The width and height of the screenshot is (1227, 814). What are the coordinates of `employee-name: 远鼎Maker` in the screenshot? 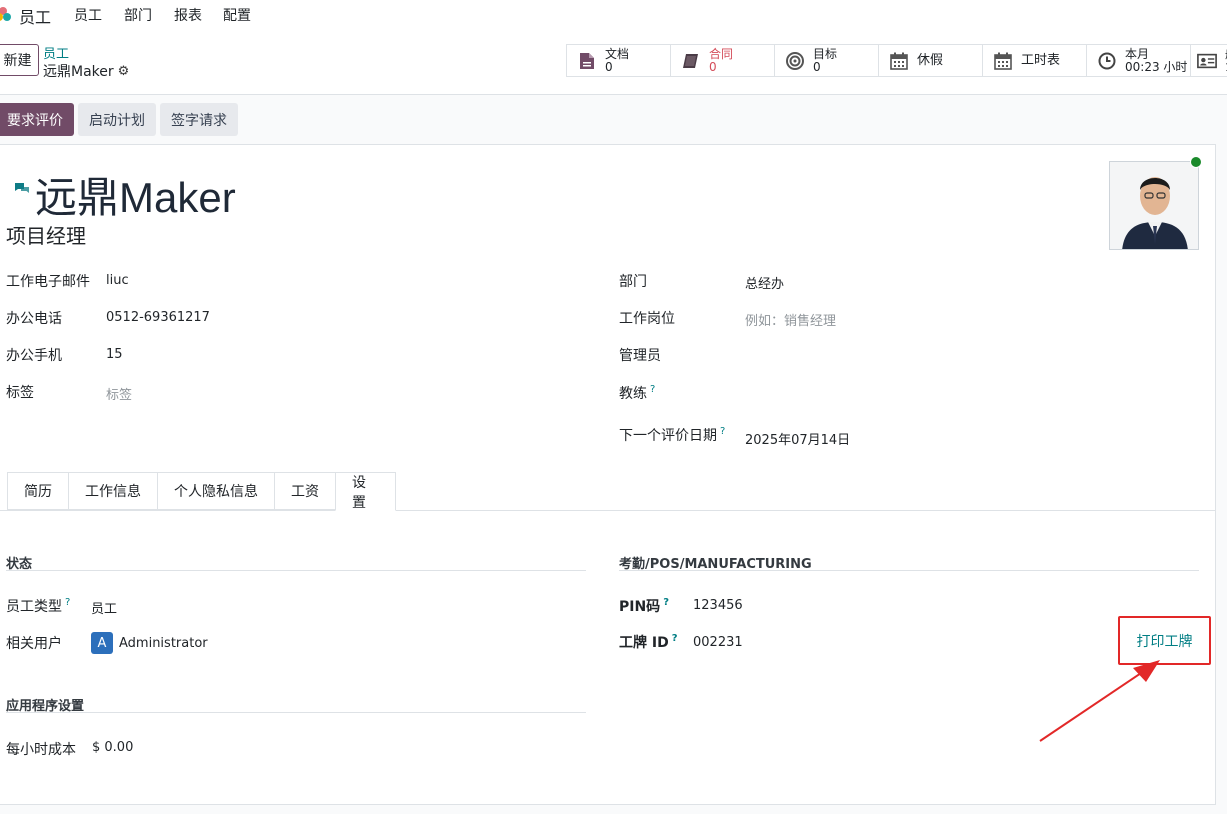 It's located at (135, 194).